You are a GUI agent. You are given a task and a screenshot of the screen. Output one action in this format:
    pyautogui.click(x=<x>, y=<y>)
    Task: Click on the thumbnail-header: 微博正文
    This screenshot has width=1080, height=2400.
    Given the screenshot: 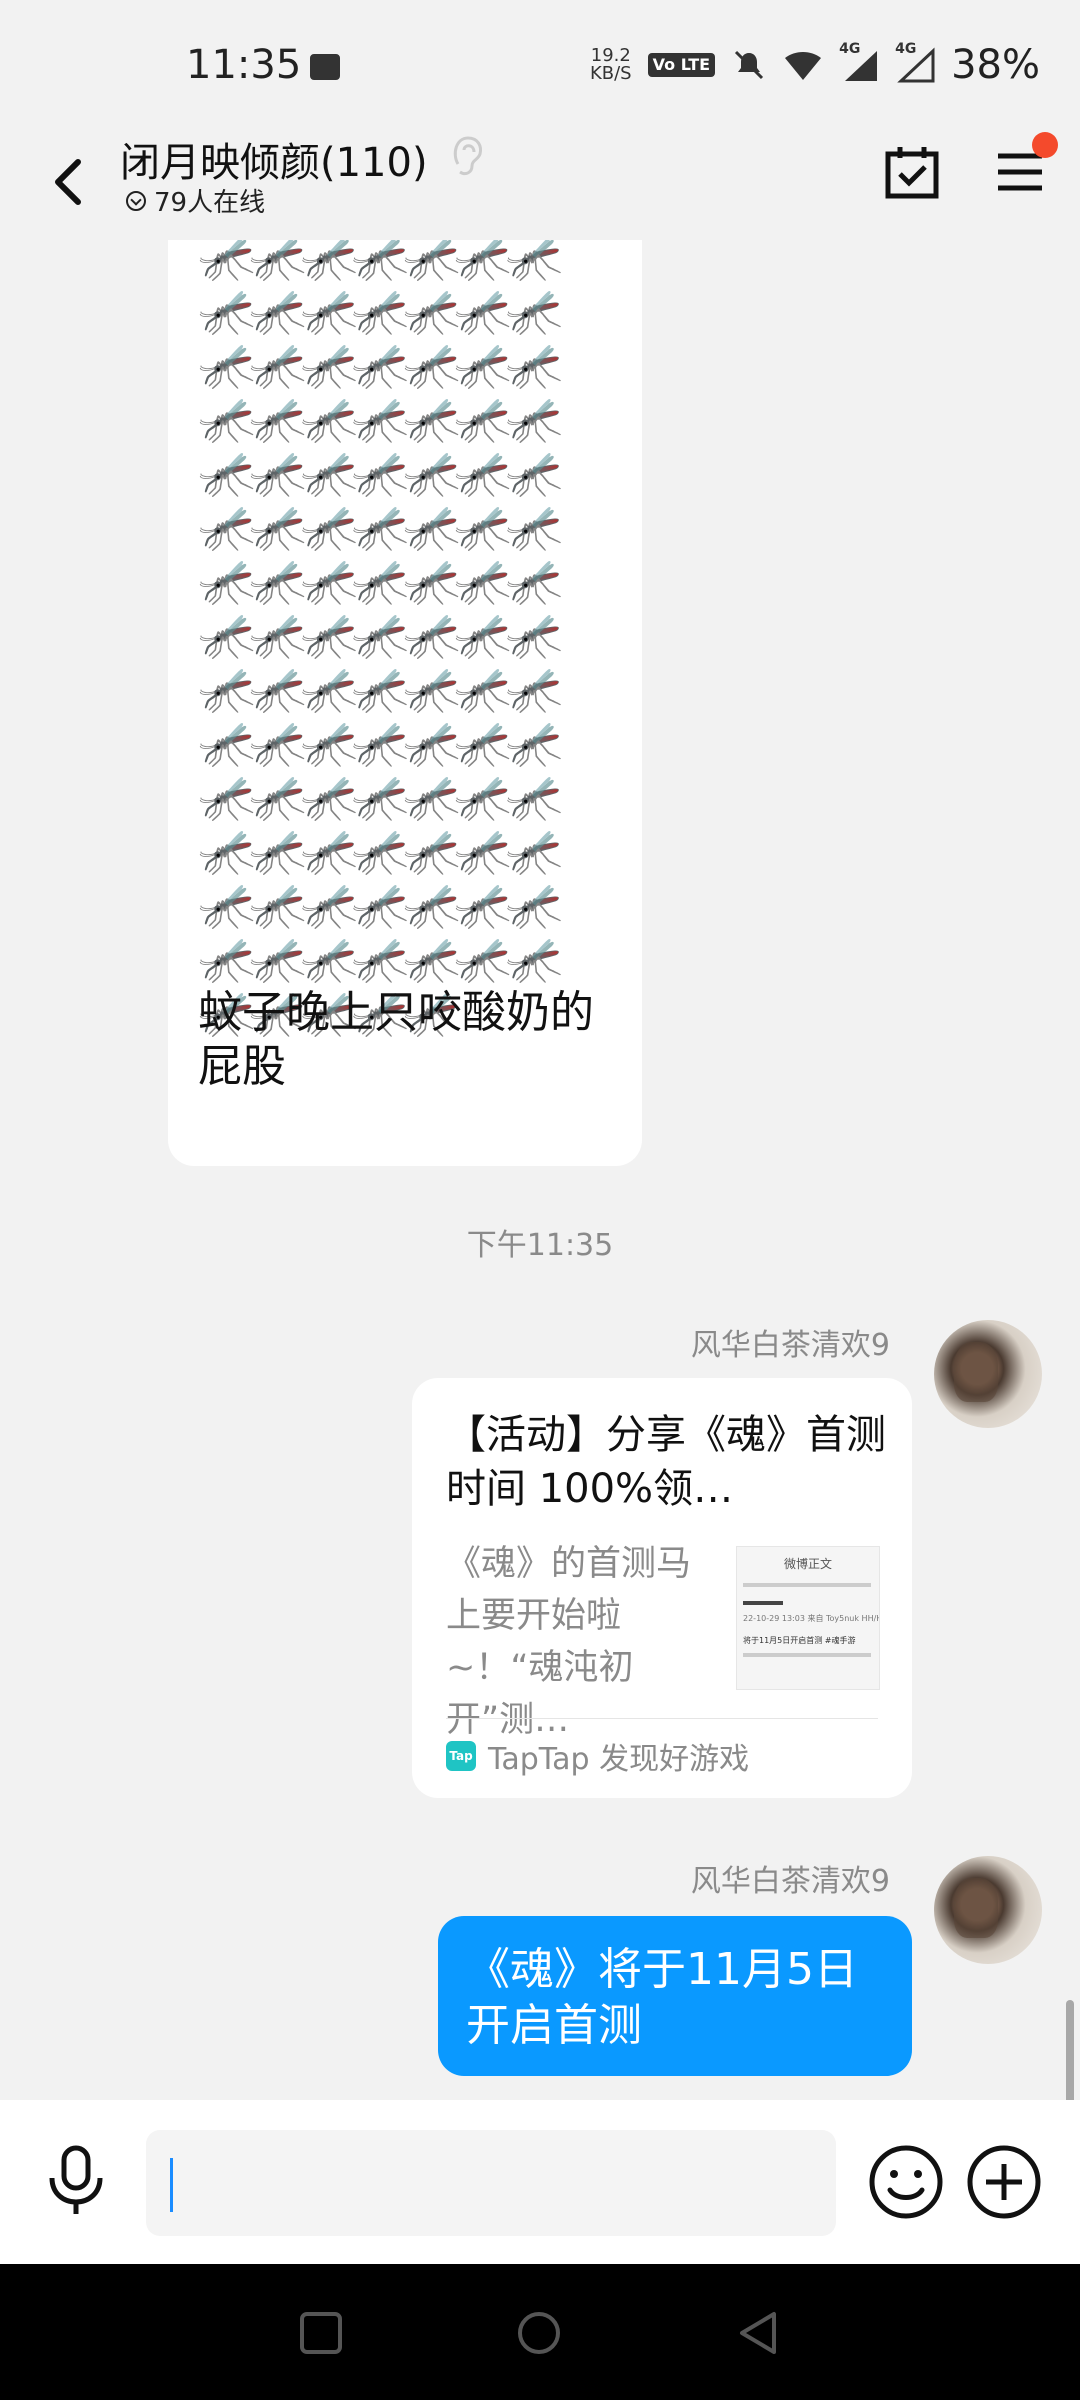 What is the action you would take?
    pyautogui.click(x=807, y=1564)
    